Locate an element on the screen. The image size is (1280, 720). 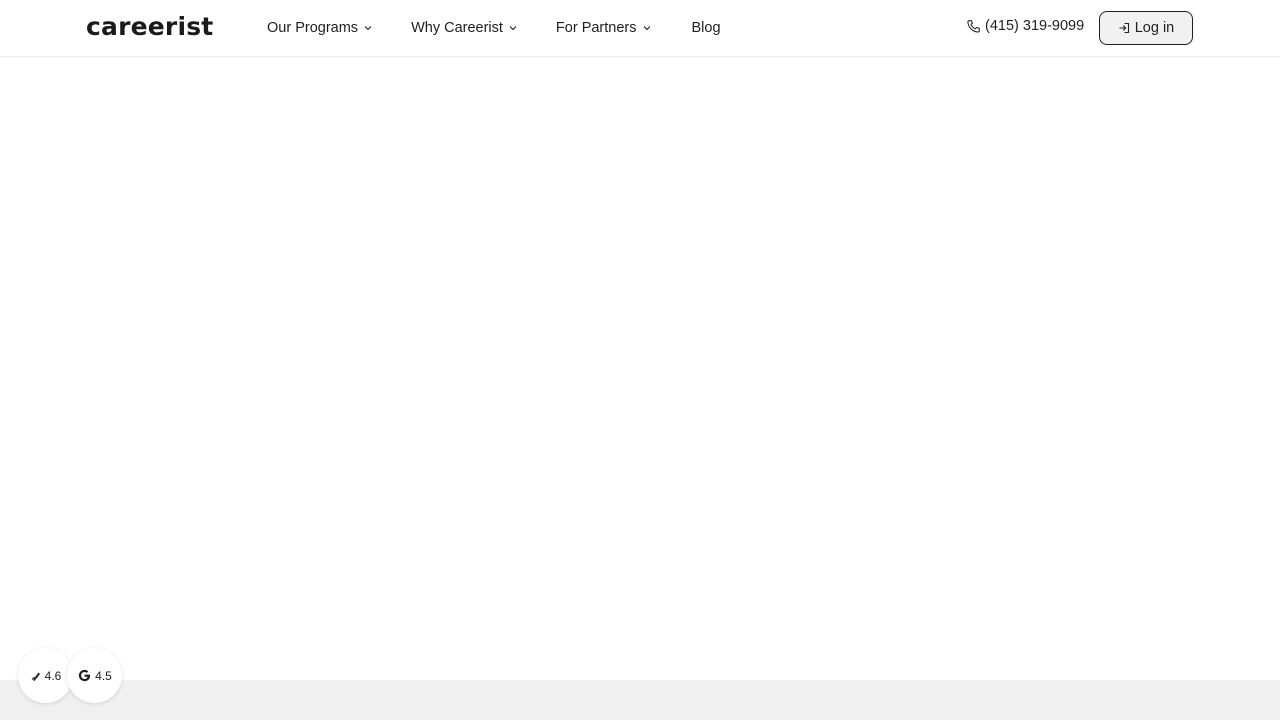
nav-blog-label: Blog is located at coordinates (706, 28).